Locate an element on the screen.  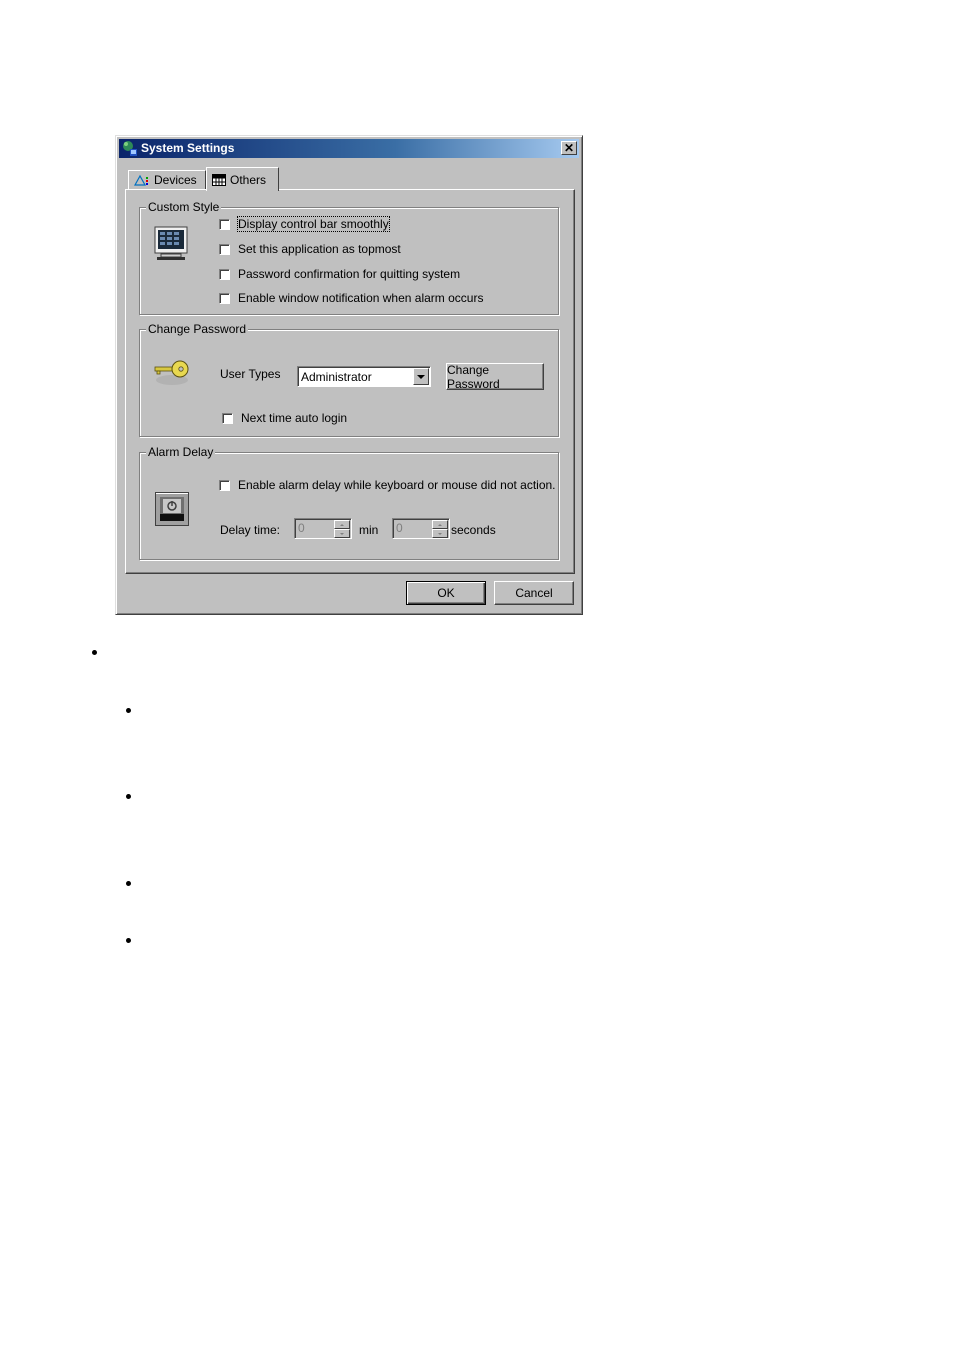
delay-seconds-value: 0 is located at coordinates (399, 528).